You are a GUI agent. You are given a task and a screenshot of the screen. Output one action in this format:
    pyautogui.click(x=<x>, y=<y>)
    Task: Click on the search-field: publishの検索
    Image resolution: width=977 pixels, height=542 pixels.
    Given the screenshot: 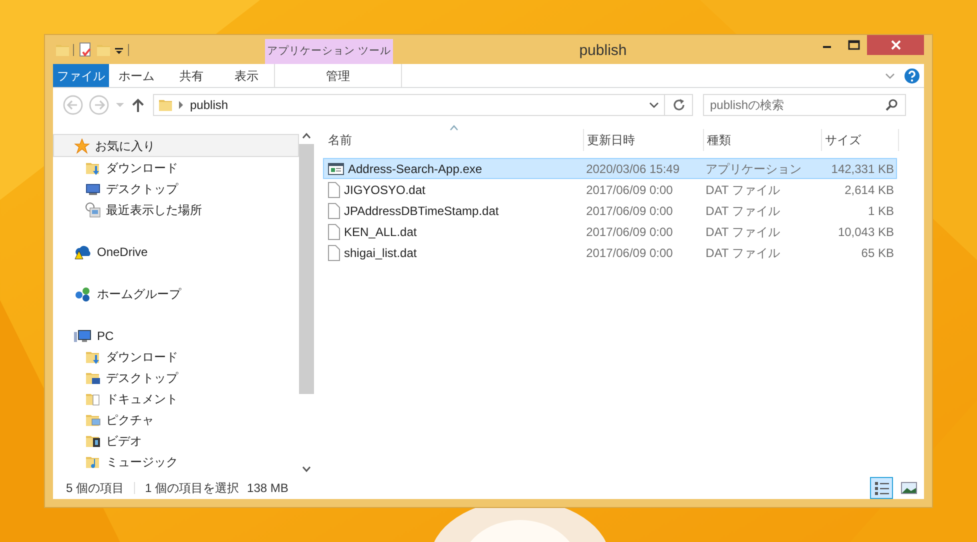 What is the action you would take?
    pyautogui.click(x=804, y=105)
    